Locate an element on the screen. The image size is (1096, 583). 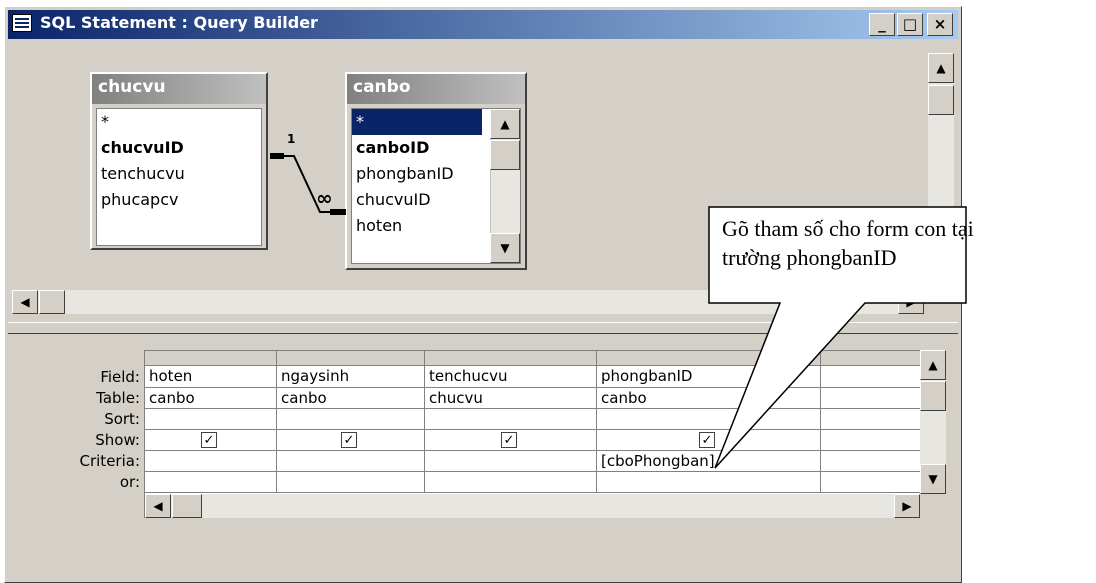
callout-line-2: trường phongbanID is located at coordinates (809, 257).